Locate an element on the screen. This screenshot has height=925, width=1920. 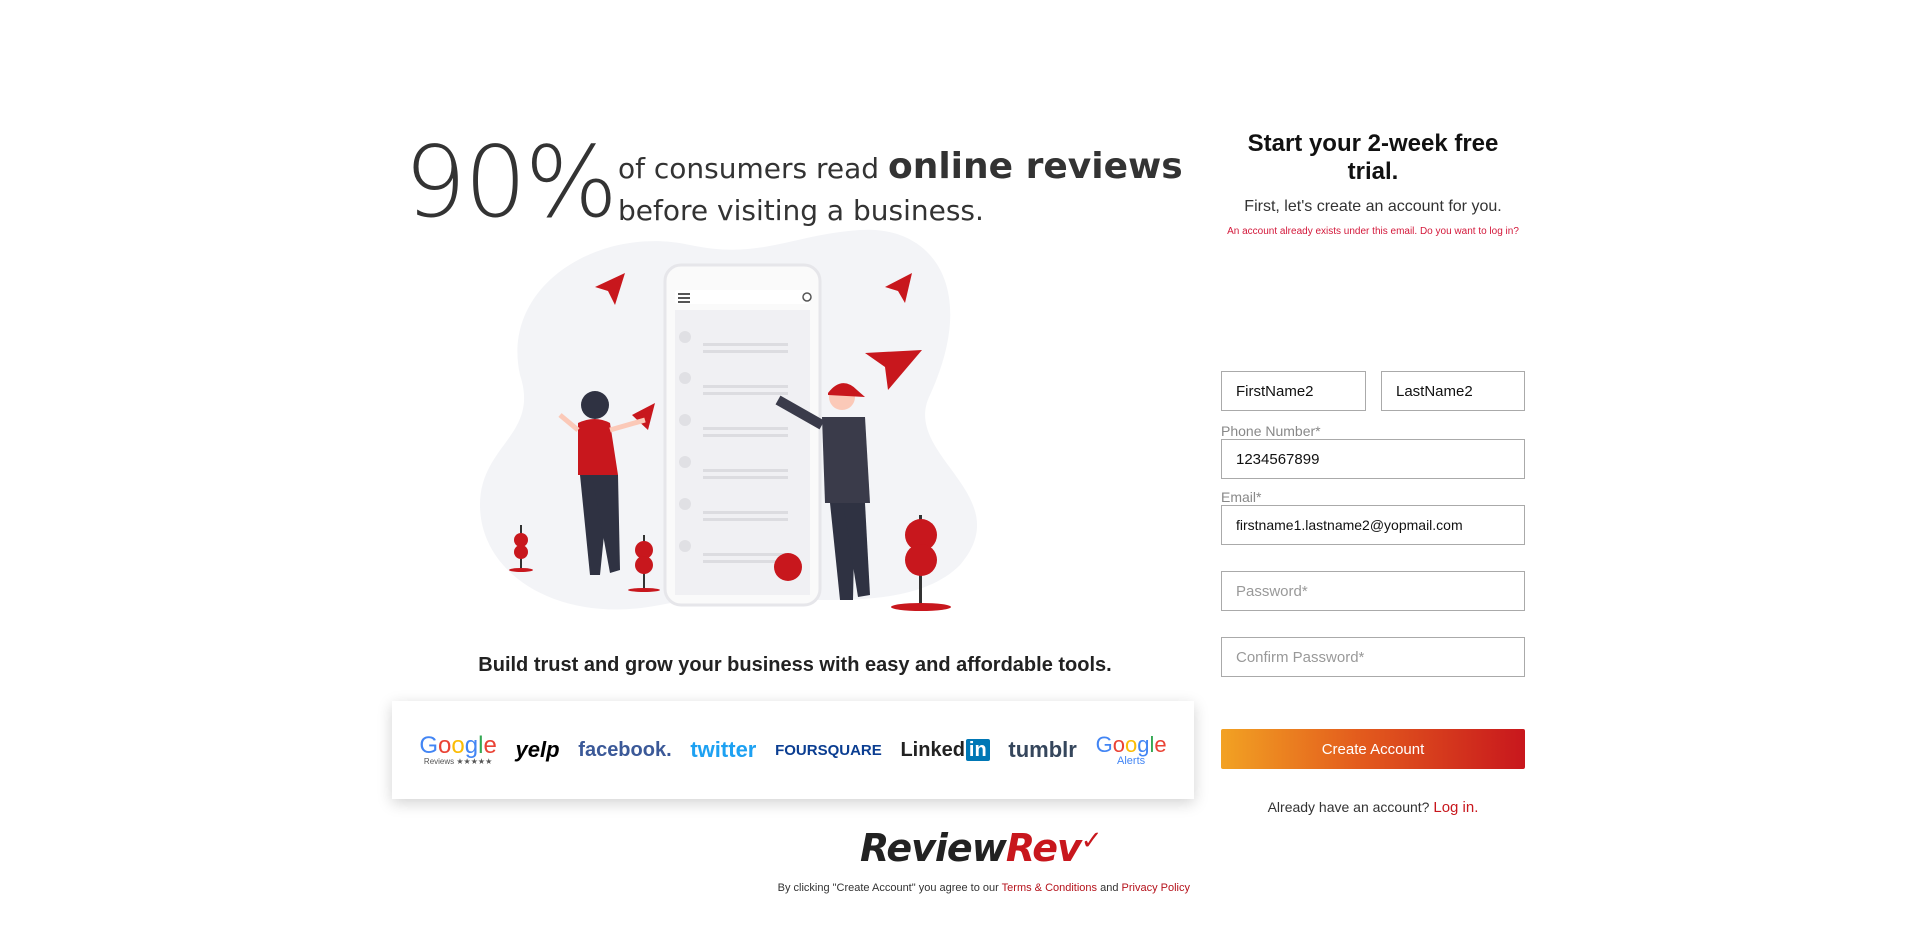
create-account-button: Create Account is located at coordinates (1373, 749).